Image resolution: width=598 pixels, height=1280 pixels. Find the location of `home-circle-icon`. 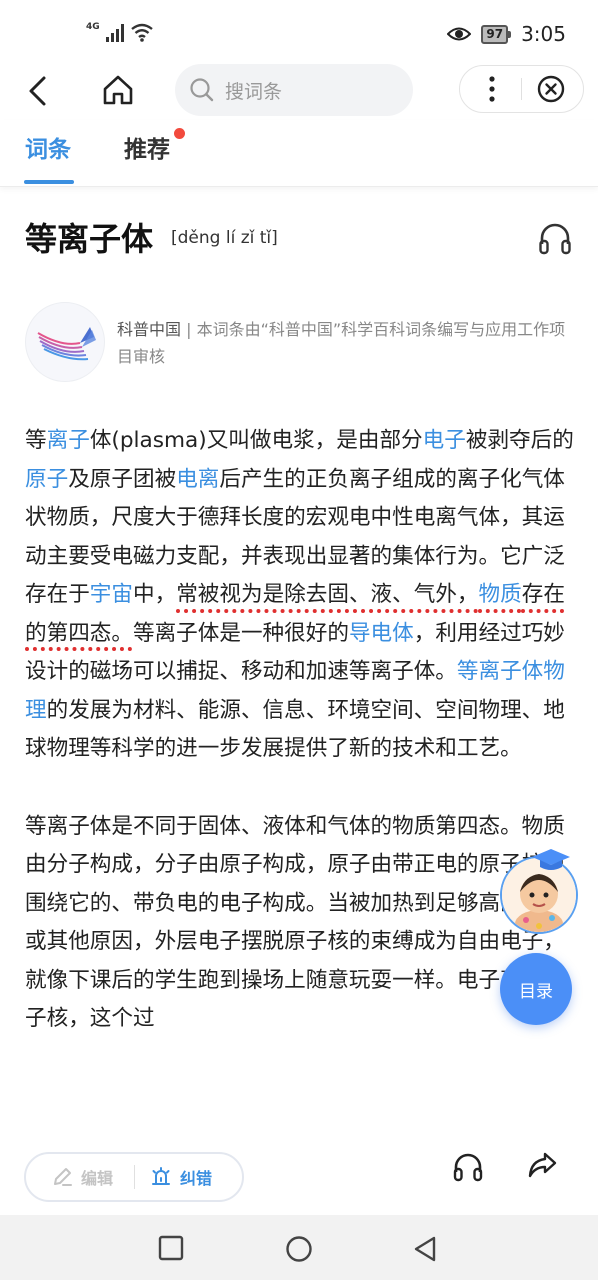

home-circle-icon is located at coordinates (299, 1249).